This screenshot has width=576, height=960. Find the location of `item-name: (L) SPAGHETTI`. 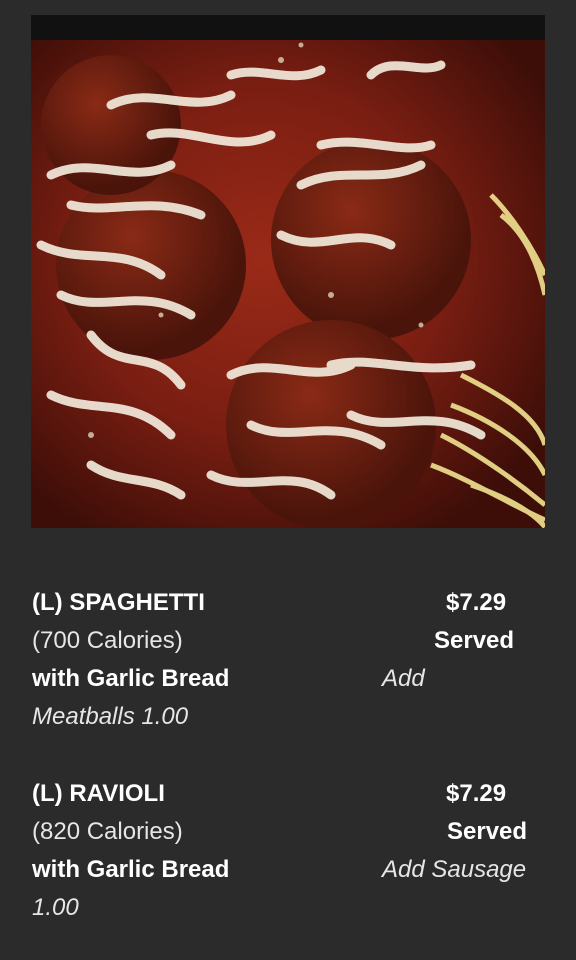

item-name: (L) SPAGHETTI is located at coordinates (118, 602).